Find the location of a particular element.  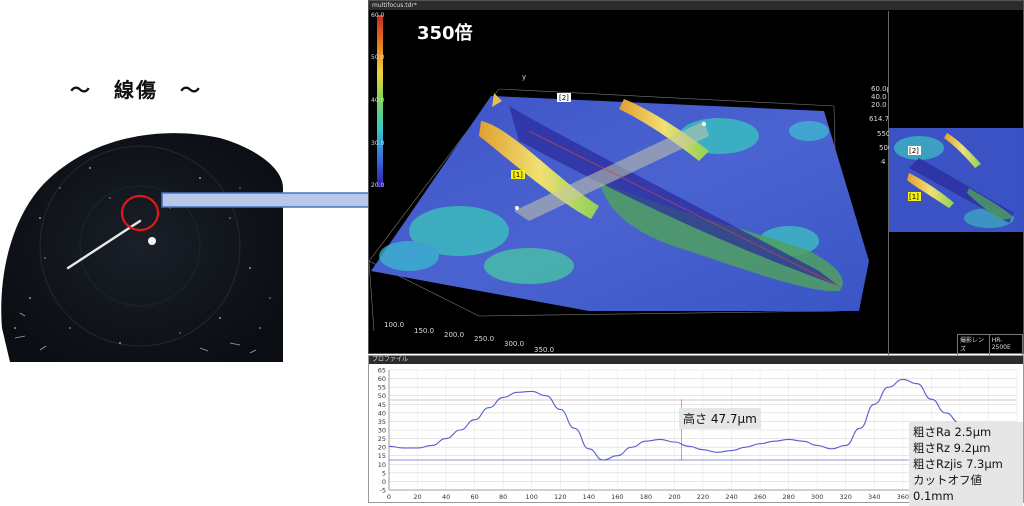

y-axis-letter: y is located at coordinates (524, 77).